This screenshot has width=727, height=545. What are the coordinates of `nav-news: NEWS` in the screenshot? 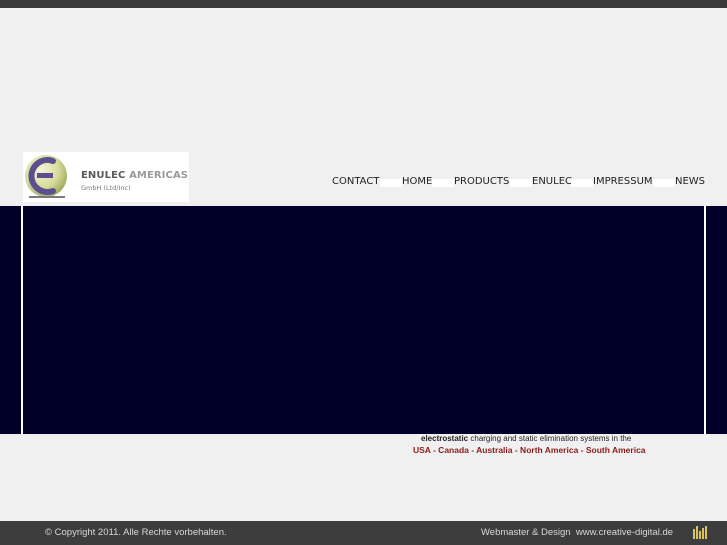 It's located at (690, 181).